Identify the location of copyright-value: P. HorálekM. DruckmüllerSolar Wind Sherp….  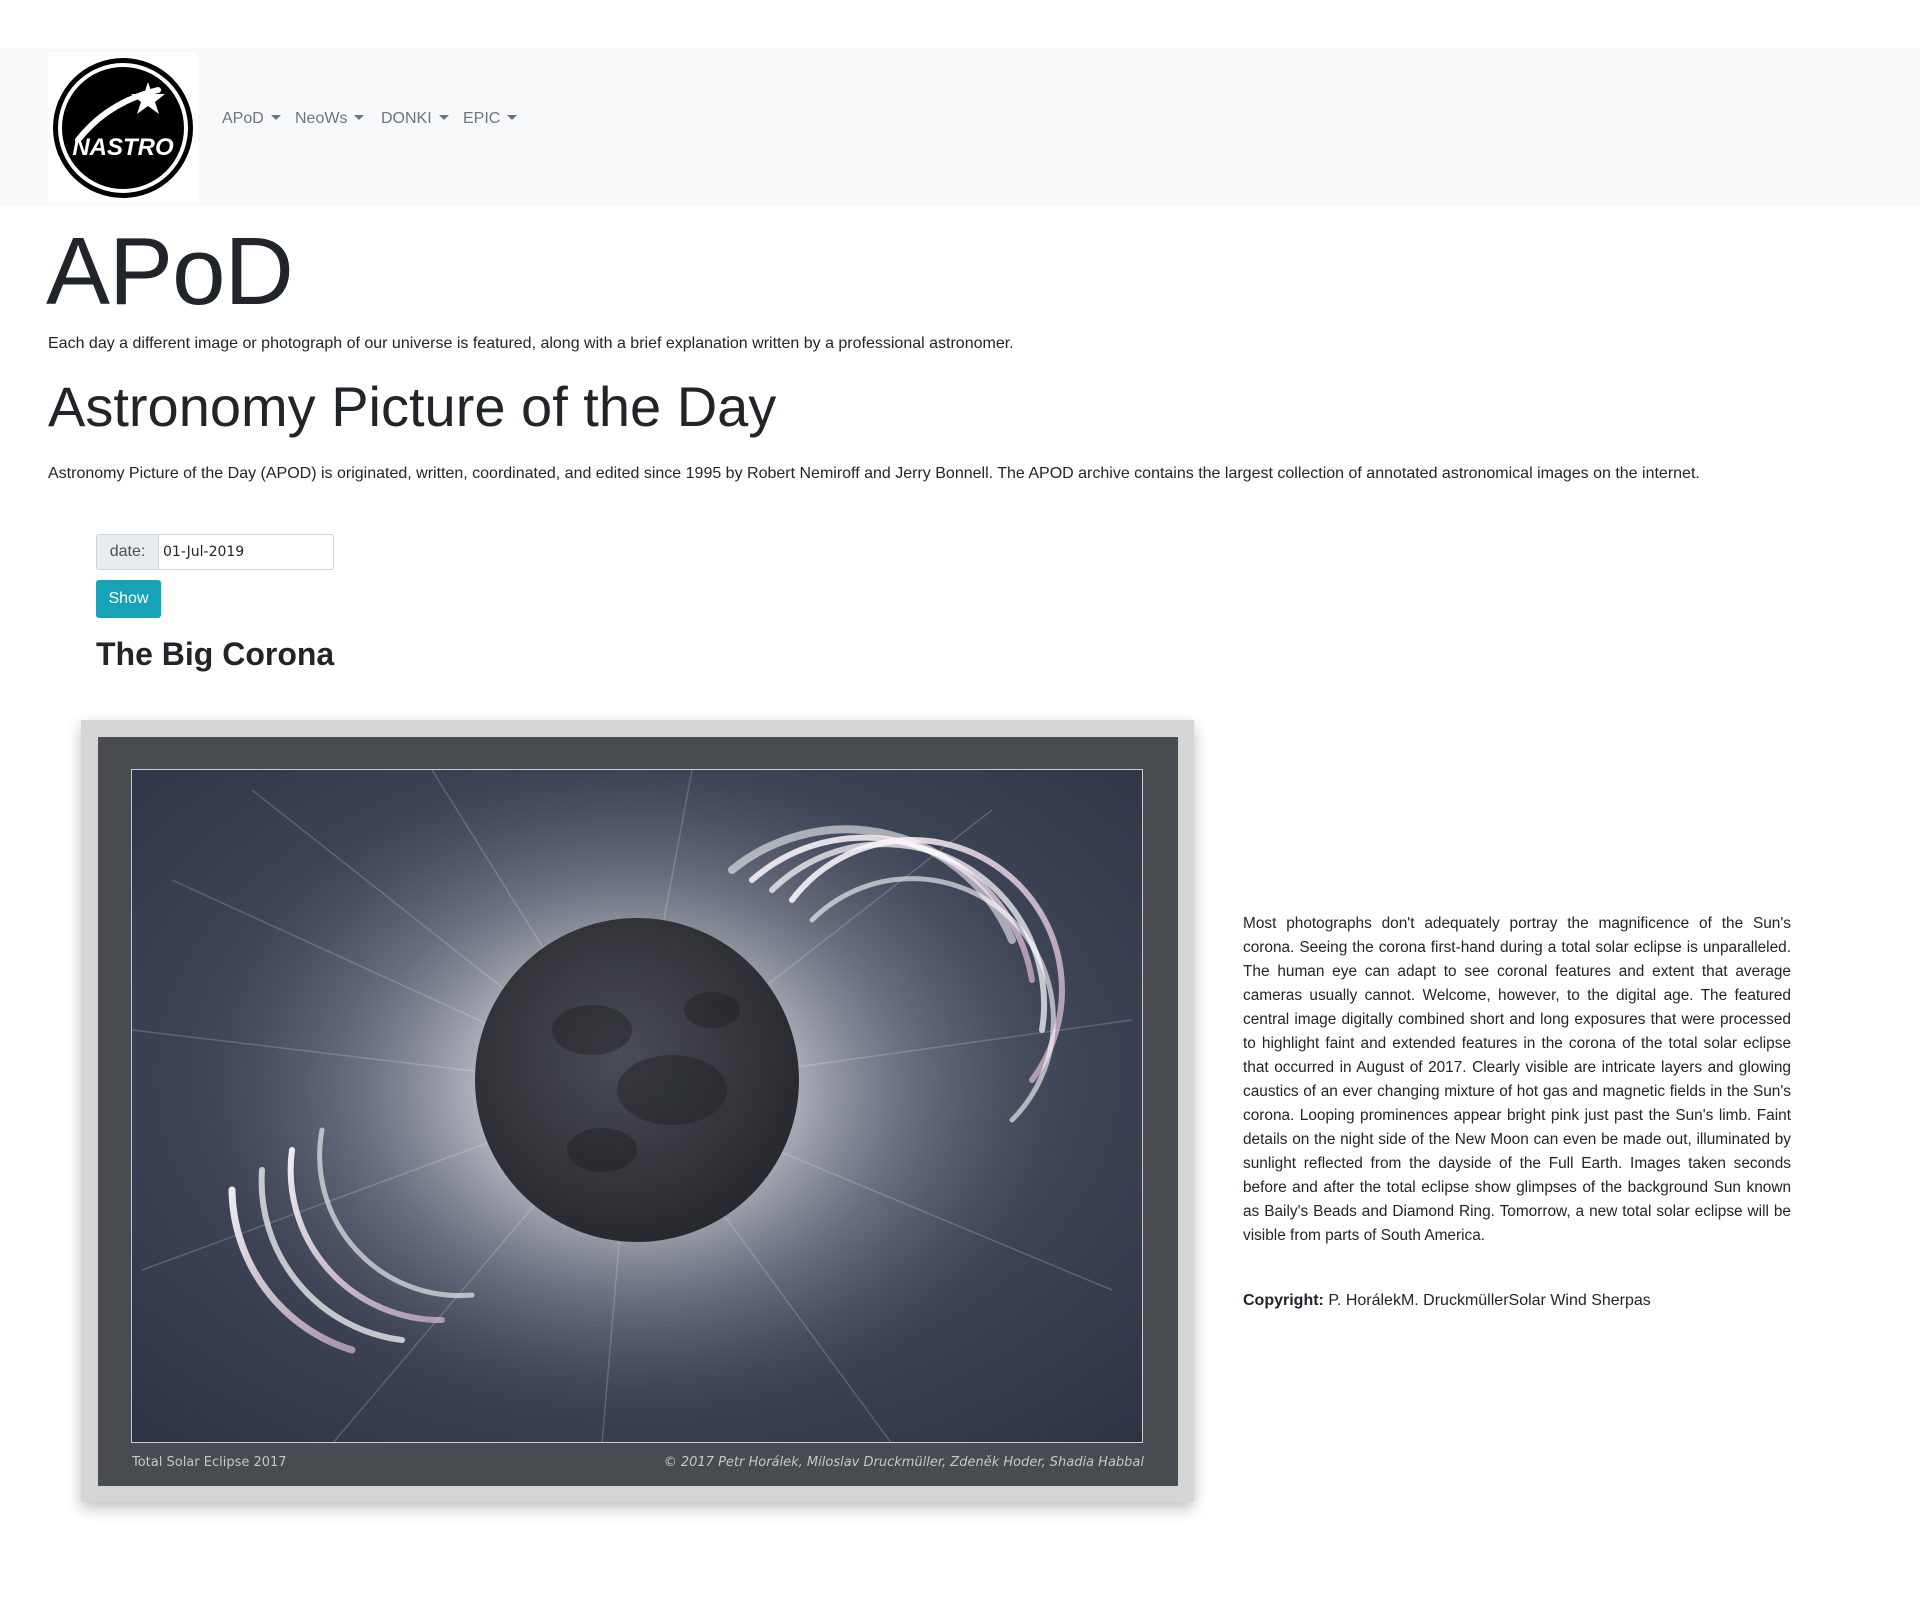
(1487, 1300).